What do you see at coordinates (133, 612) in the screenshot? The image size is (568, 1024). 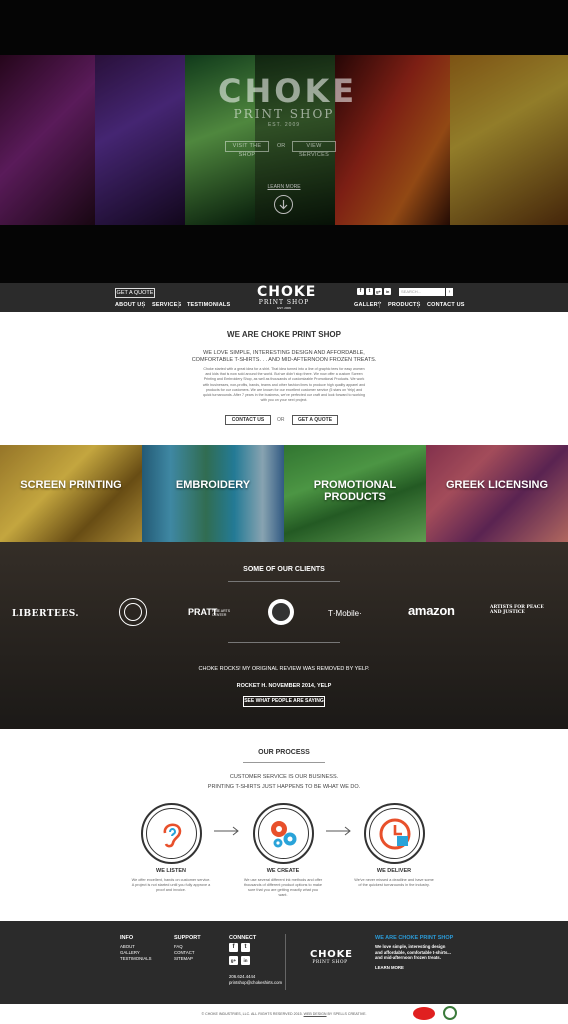 I see `seal-inner-ring` at bounding box center [133, 612].